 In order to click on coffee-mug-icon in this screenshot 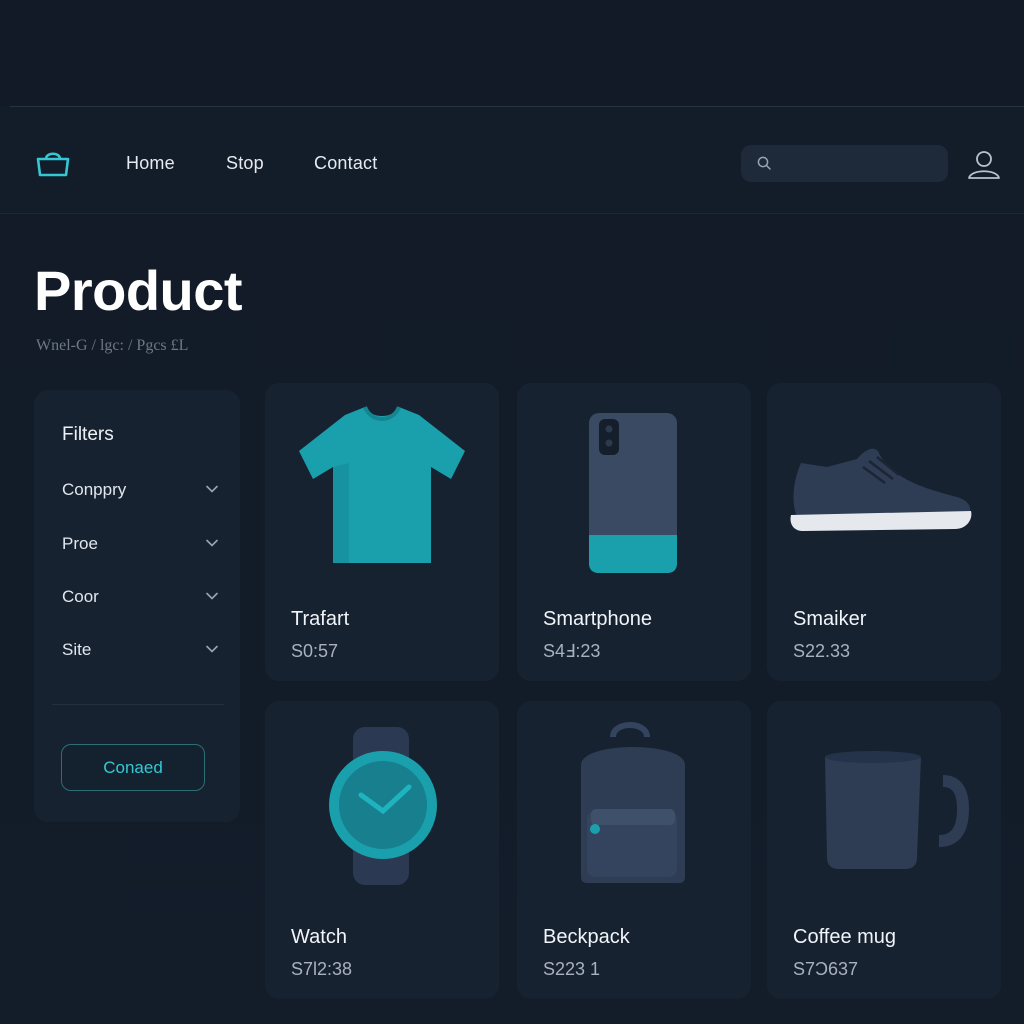, I will do `click(897, 810)`.